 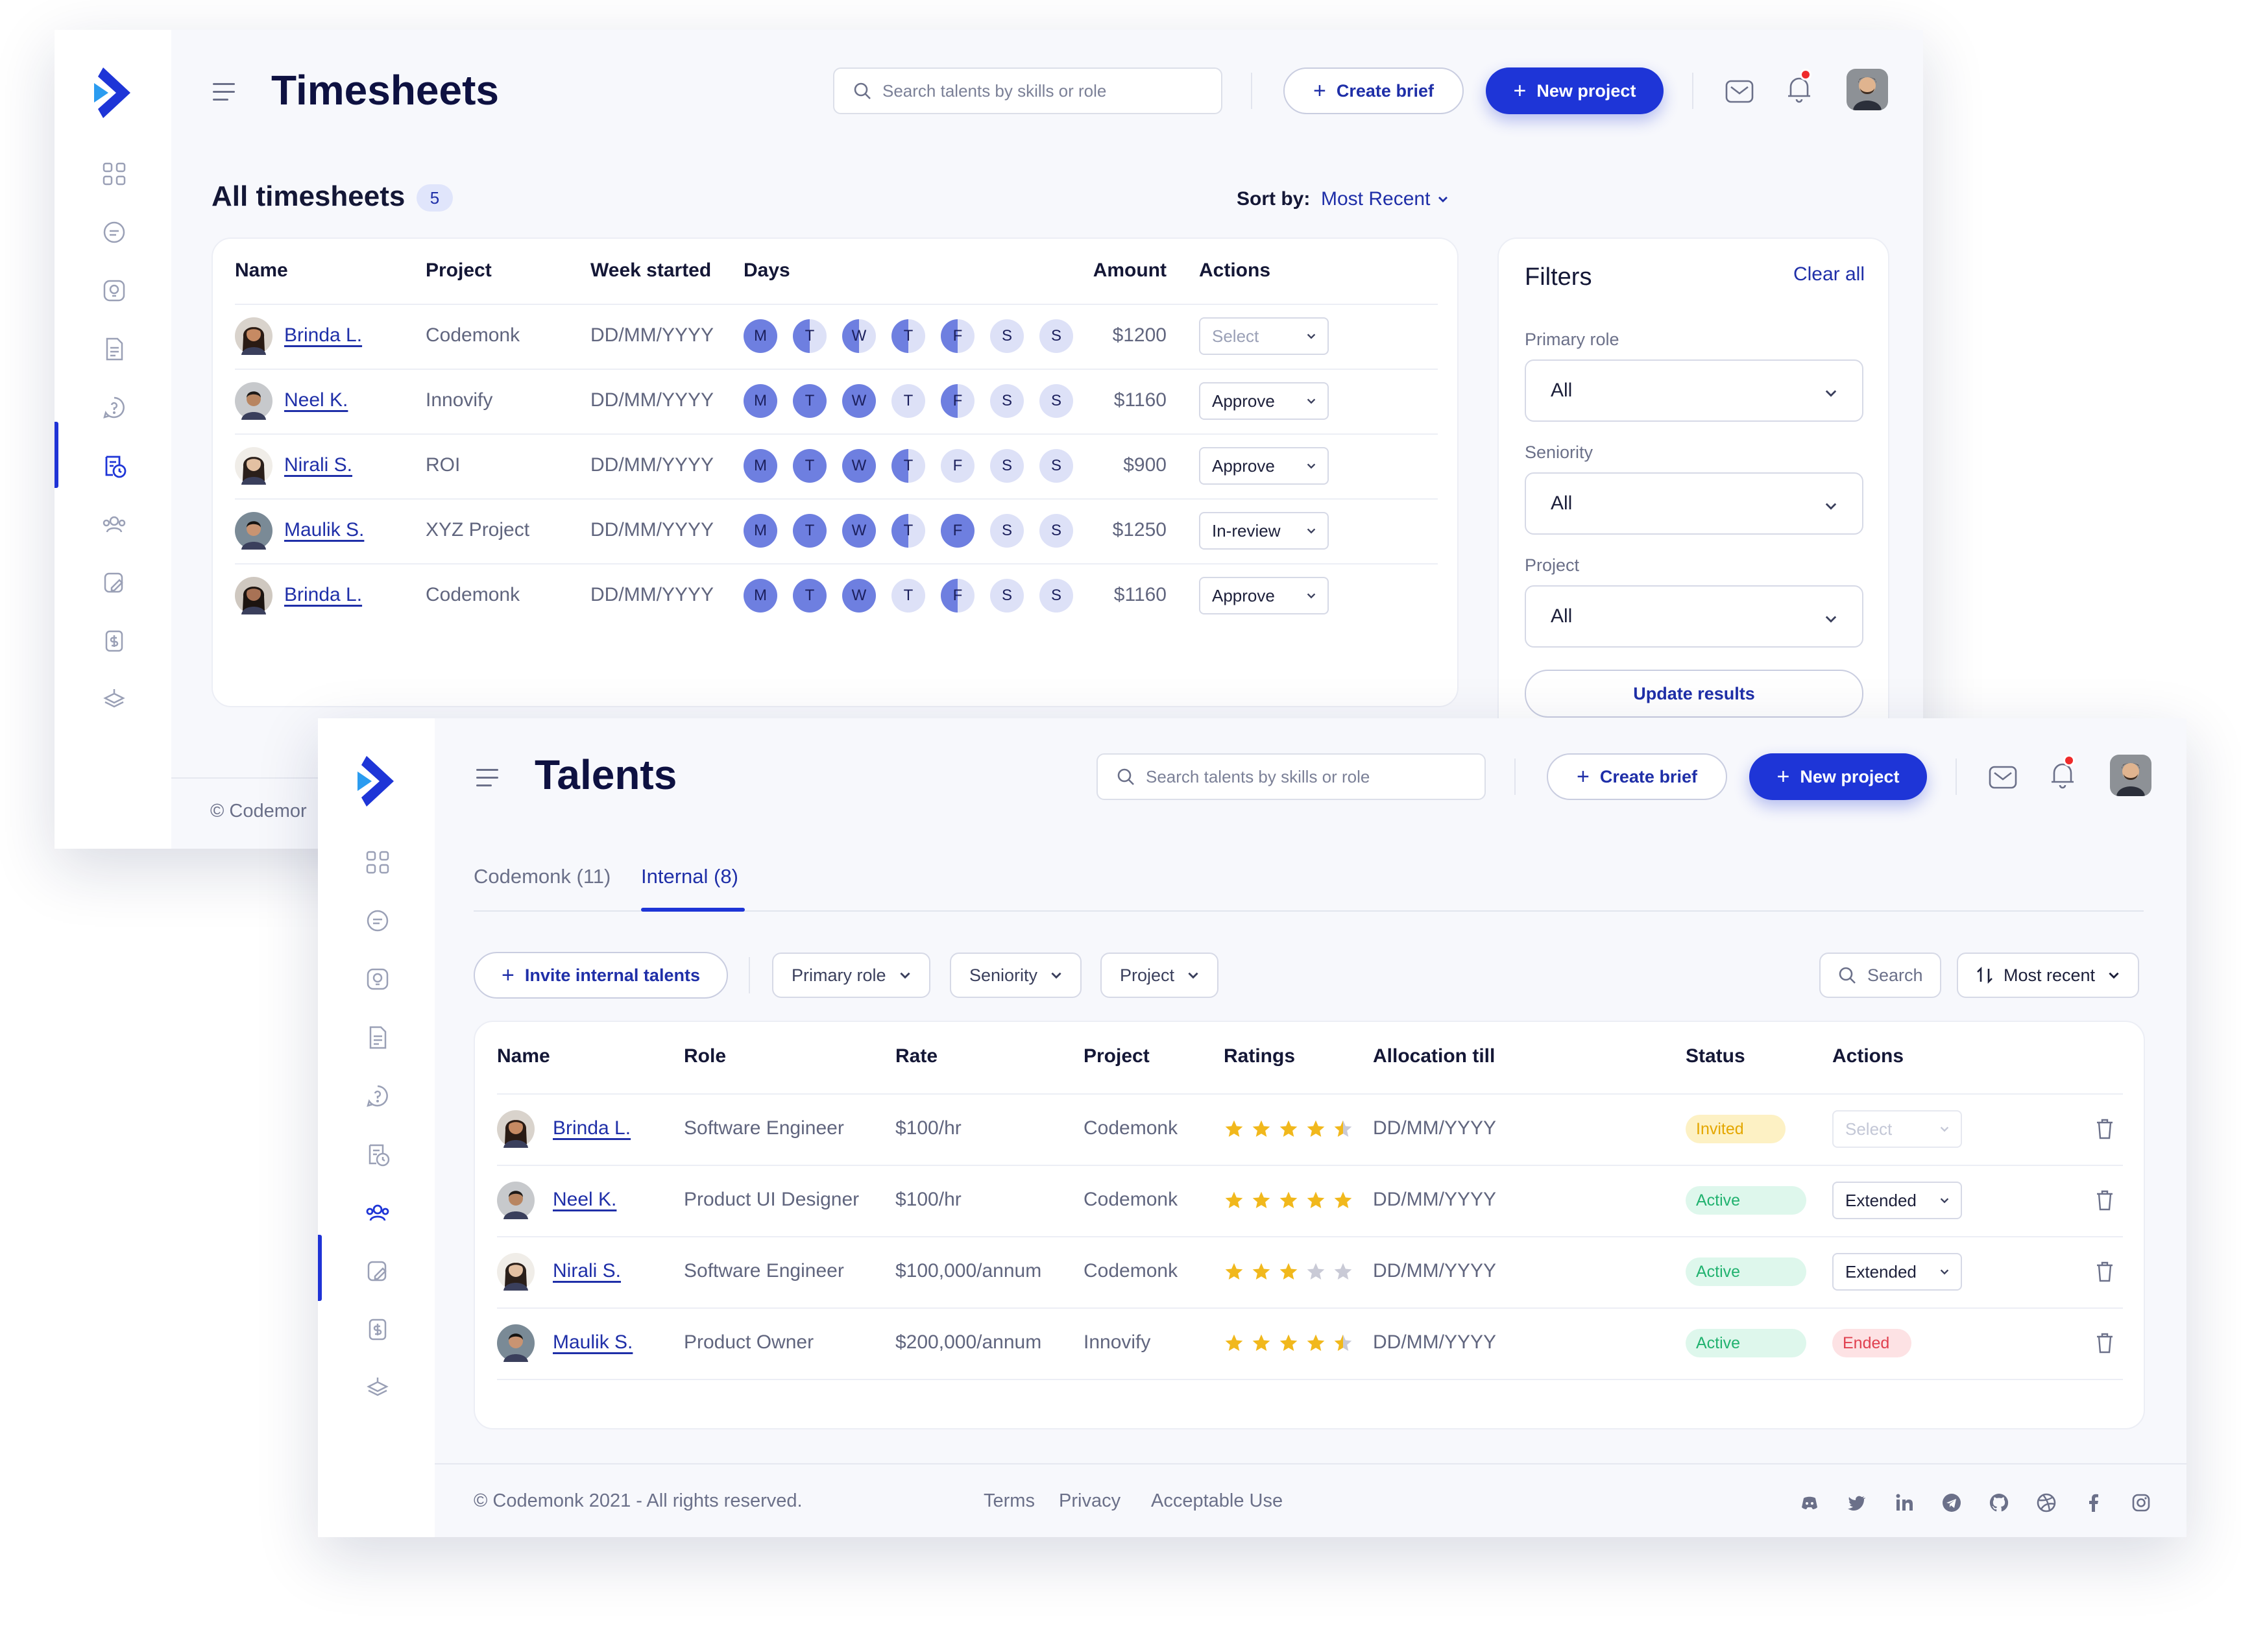 What do you see at coordinates (2048, 975) in the screenshot?
I see `sort-dropdown: Most recent` at bounding box center [2048, 975].